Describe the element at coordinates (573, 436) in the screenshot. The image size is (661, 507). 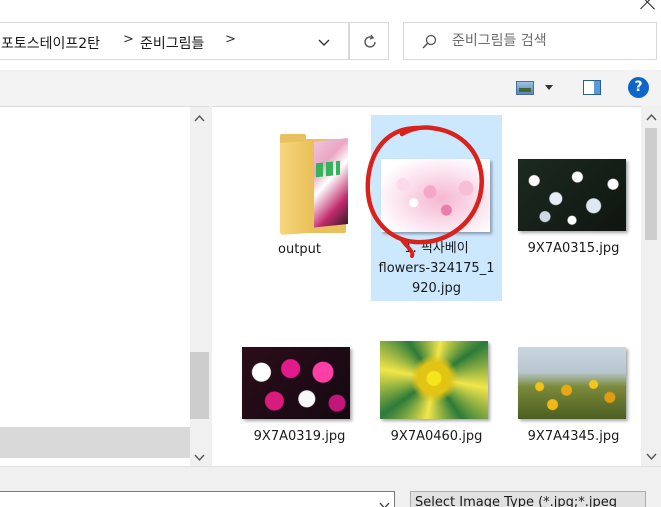
I see `file-name: 9X7A4345.jpg` at that location.